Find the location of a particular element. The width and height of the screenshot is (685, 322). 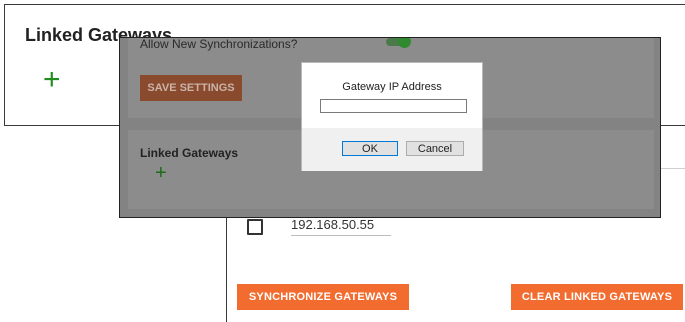

toggle-knob-icon is located at coordinates (404, 43).